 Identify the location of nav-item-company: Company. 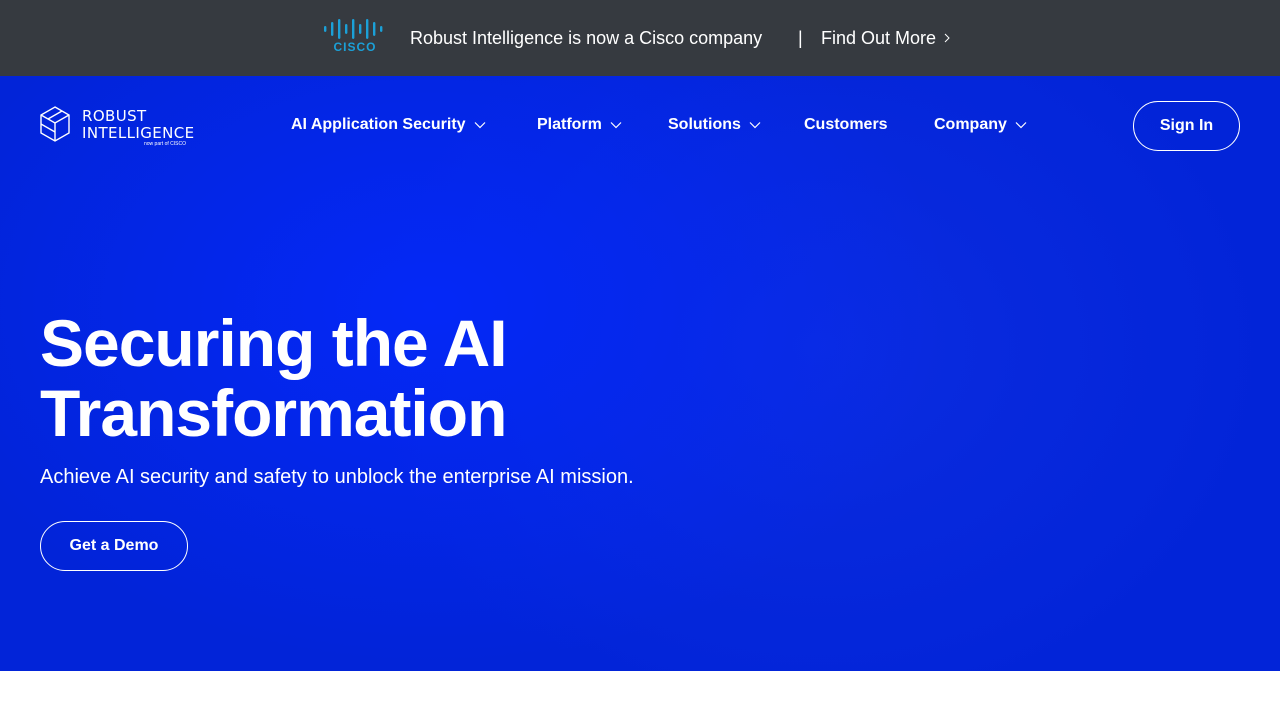
(980, 125).